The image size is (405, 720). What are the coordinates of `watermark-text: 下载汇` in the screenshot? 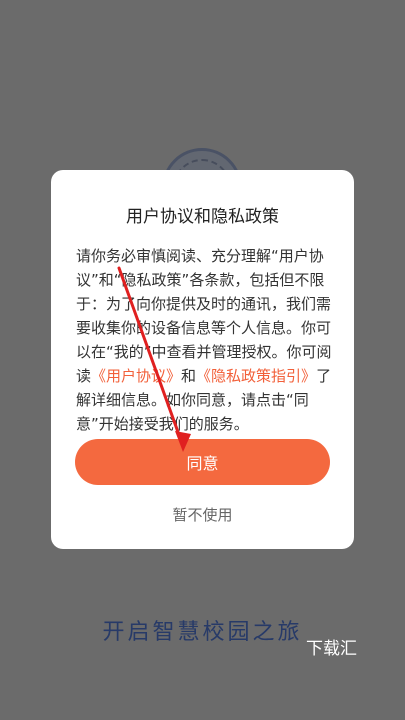 It's located at (331, 649).